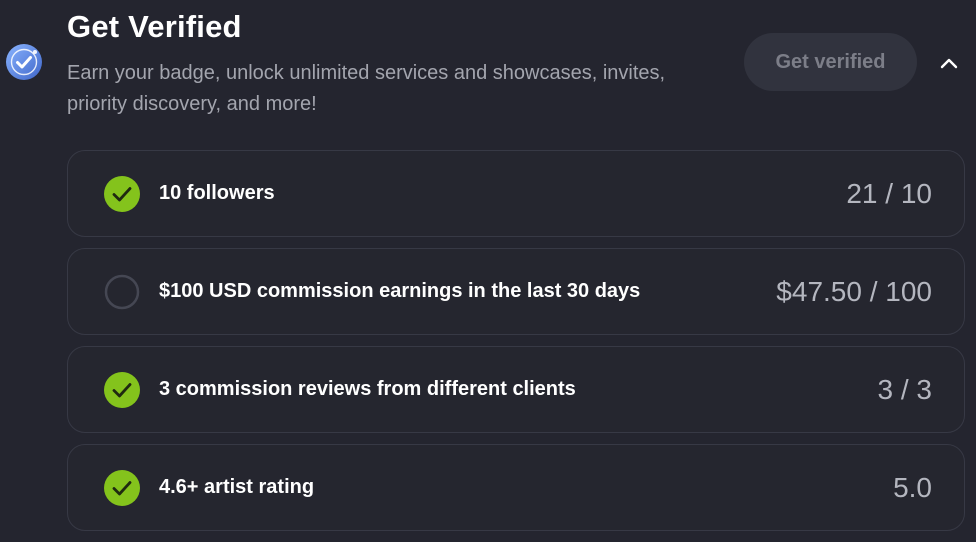 The height and width of the screenshot is (542, 976). What do you see at coordinates (237, 487) in the screenshot?
I see `requirement-label: 4.6+ artist rating` at bounding box center [237, 487].